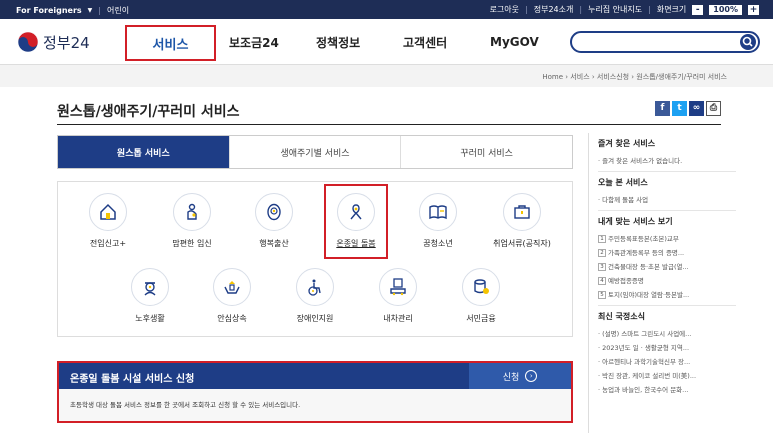 The width and height of the screenshot is (773, 434). I want to click on service-item: 서민금융, so click(481, 296).